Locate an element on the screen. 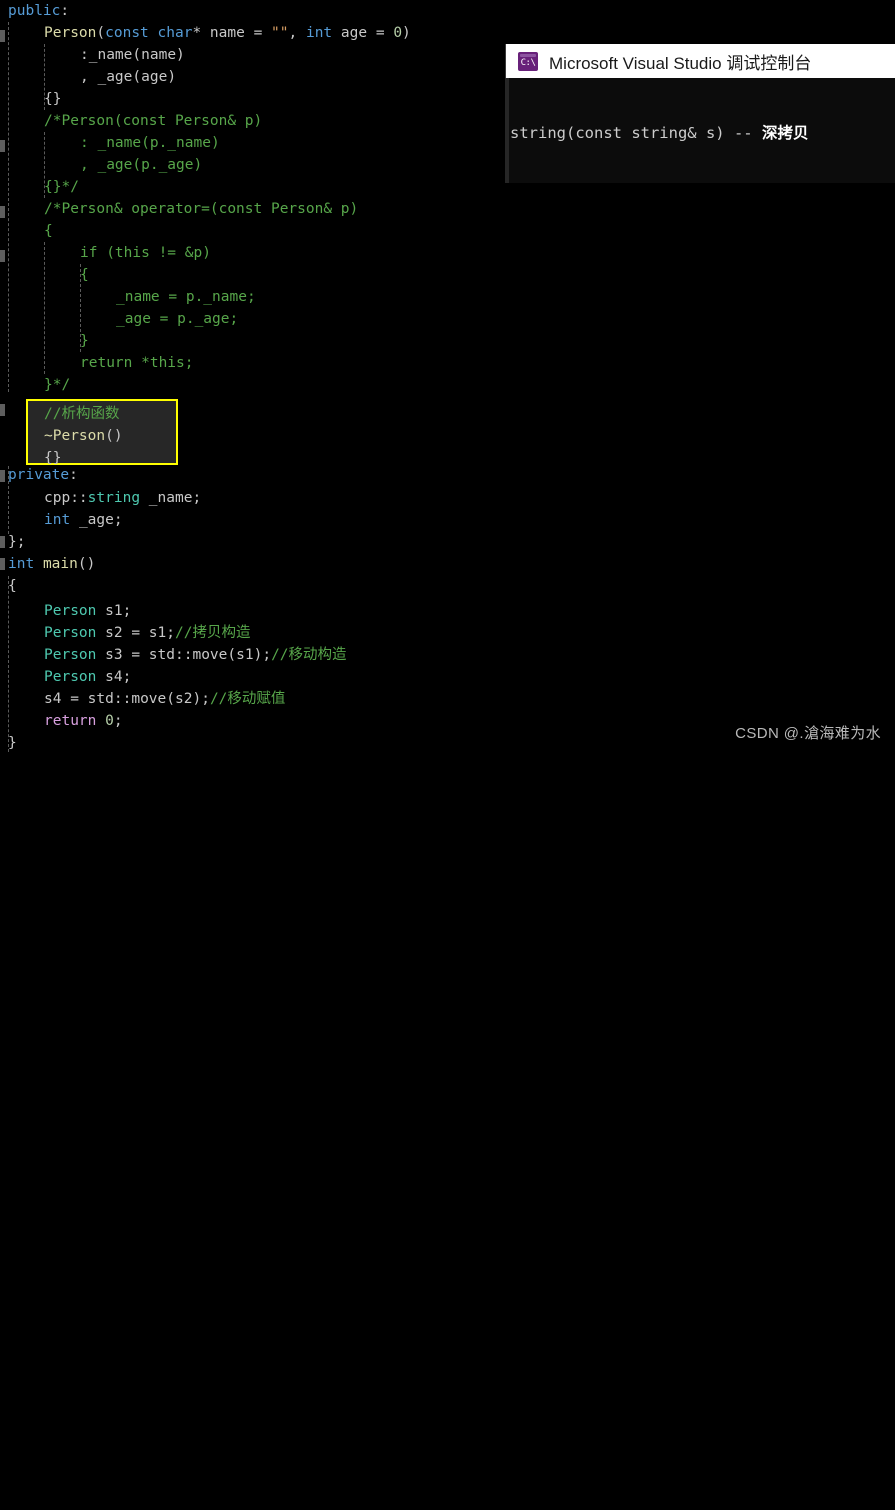 Image resolution: width=895 pixels, height=1510 pixels. comment-move-assign: //移动赋值 is located at coordinates (247, 699).